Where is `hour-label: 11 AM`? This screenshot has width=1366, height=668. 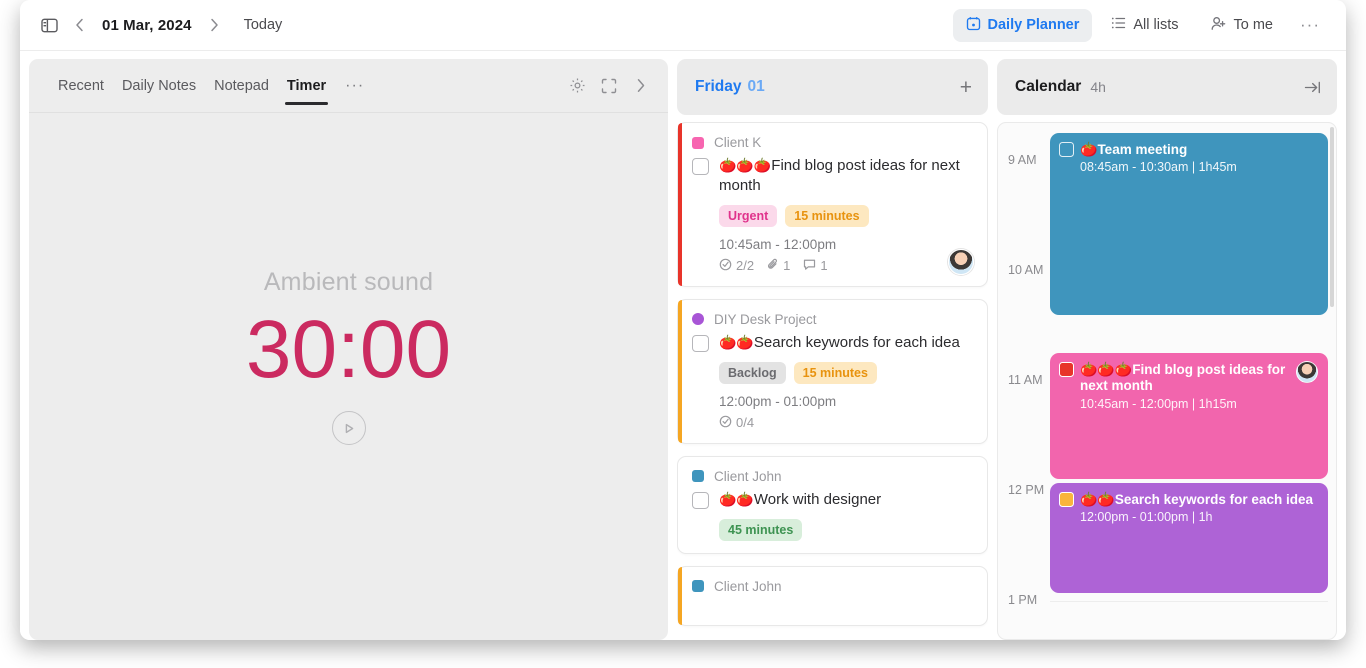
hour-label: 11 AM is located at coordinates (1025, 380).